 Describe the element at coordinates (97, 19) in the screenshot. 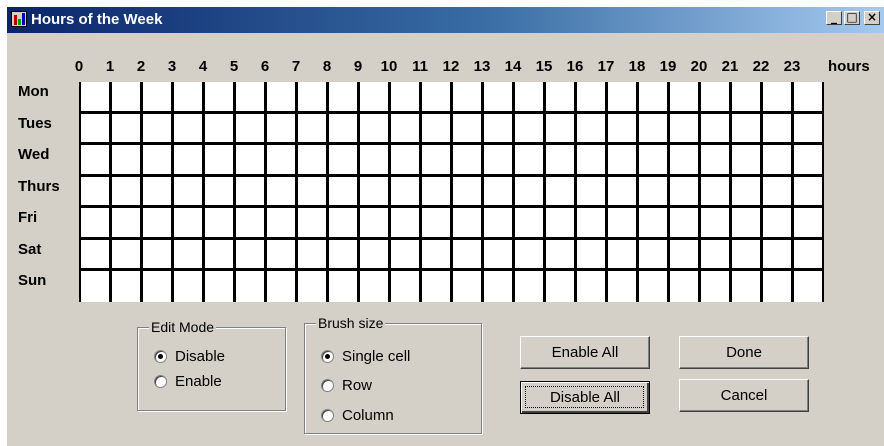

I see `window-title: Hours of the Week` at that location.